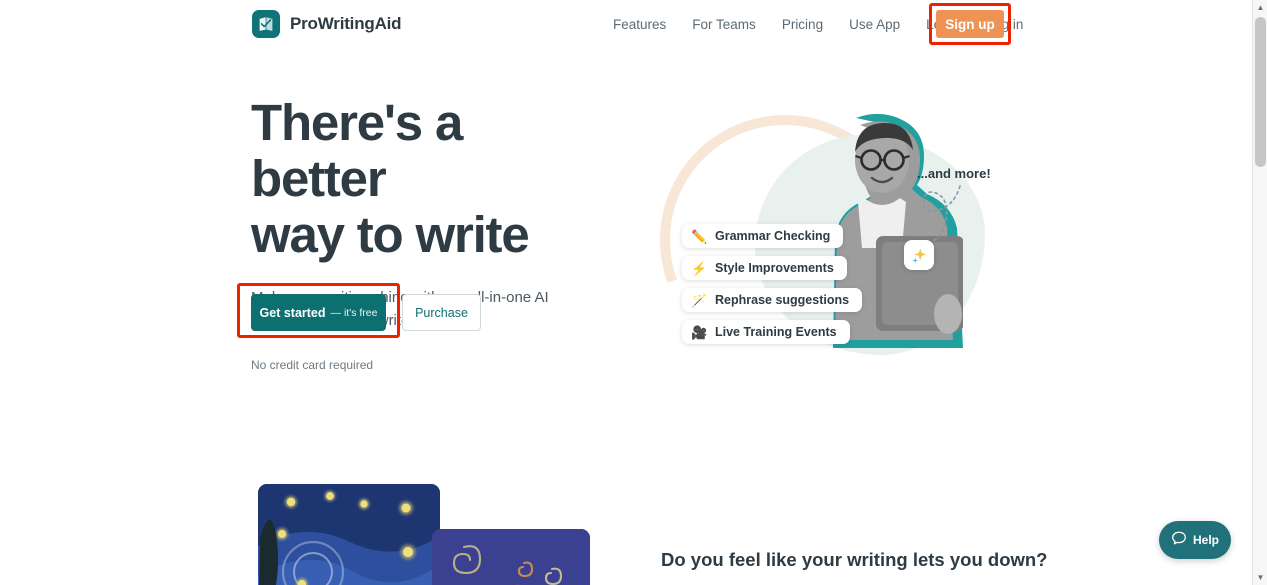 The width and height of the screenshot is (1267, 585). What do you see at coordinates (349, 534) in the screenshot?
I see `starry-night-image-card` at bounding box center [349, 534].